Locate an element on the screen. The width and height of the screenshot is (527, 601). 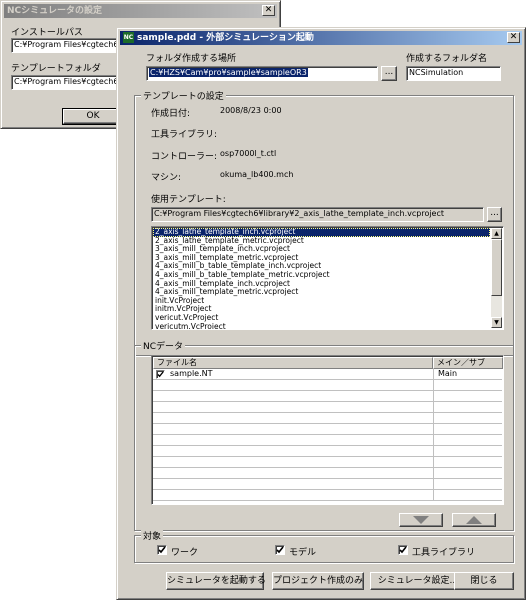
main-dialog-title: sample.pdd - 外部シミュレーション起動 is located at coordinates (225, 38).